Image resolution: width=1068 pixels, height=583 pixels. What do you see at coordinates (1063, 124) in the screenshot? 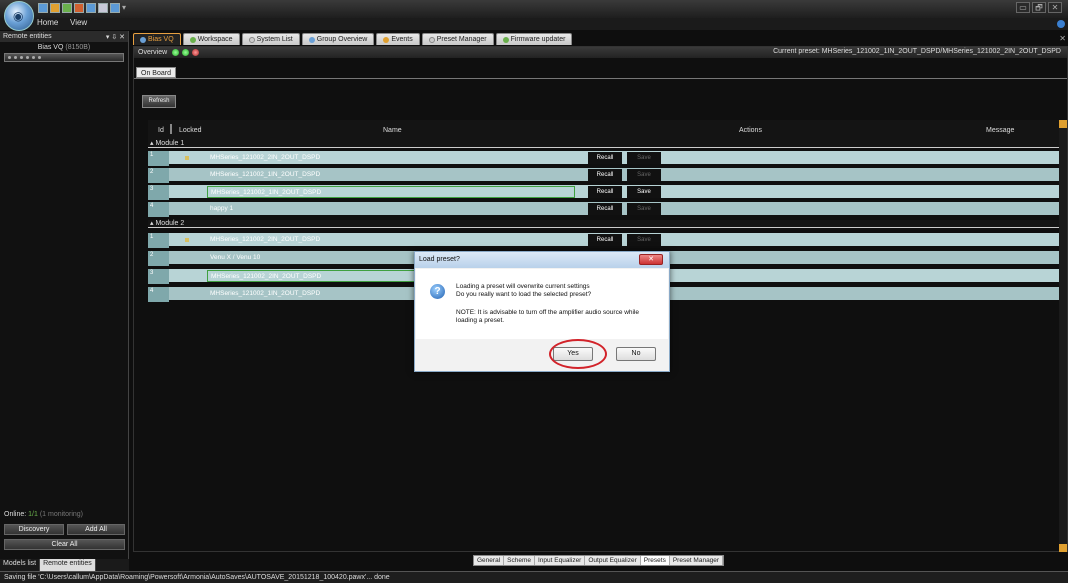
I see `scroll-up-icon` at bounding box center [1063, 124].